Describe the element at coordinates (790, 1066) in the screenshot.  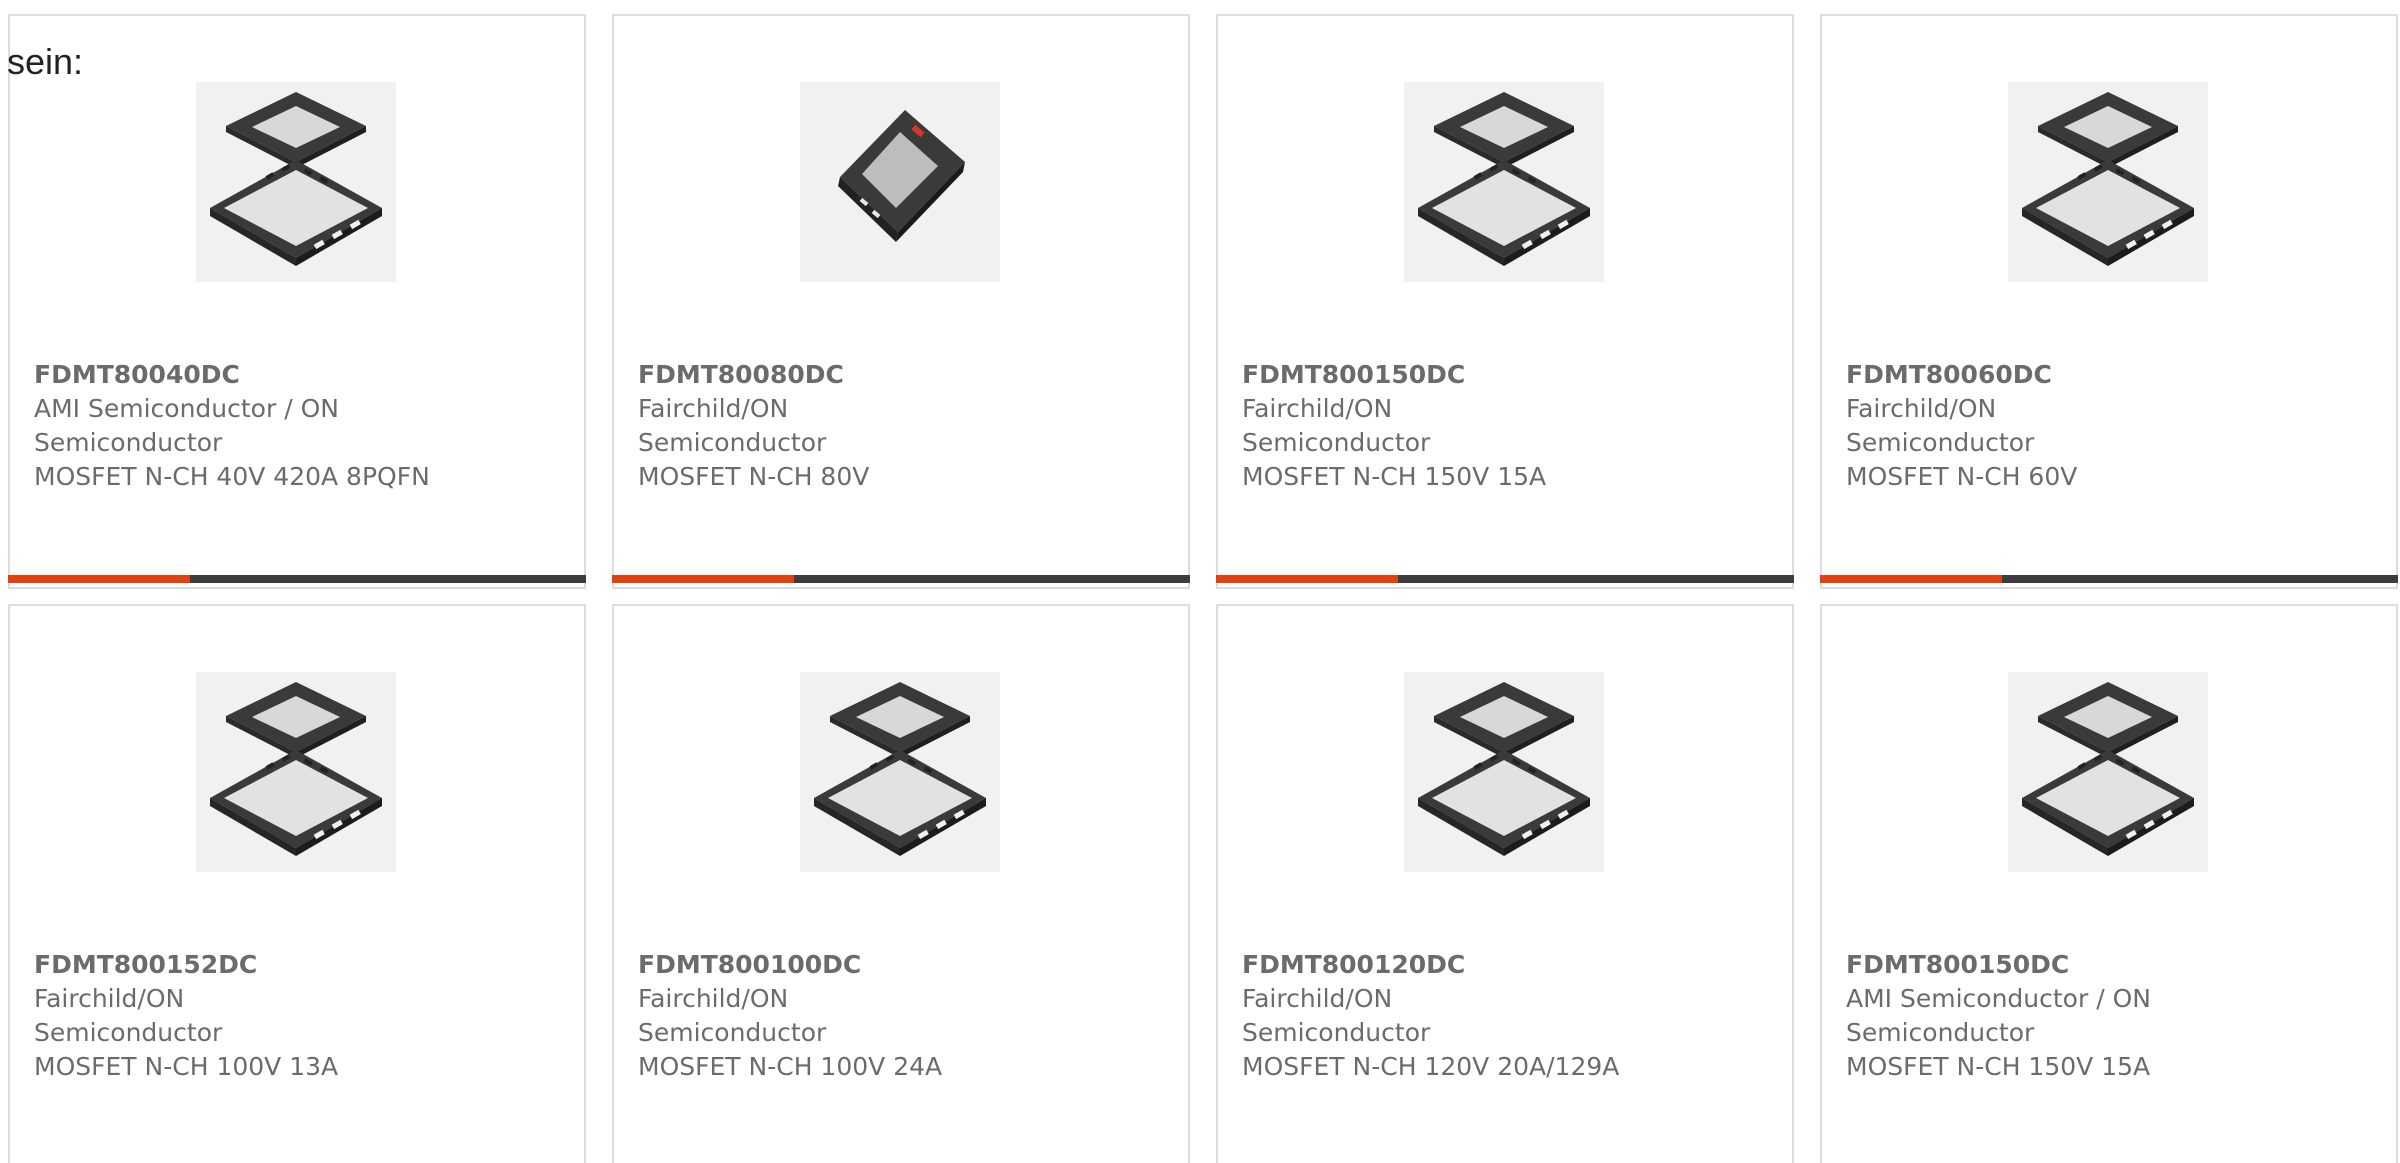
I see `product-description: MOSFET N-CH 100V 24A` at that location.